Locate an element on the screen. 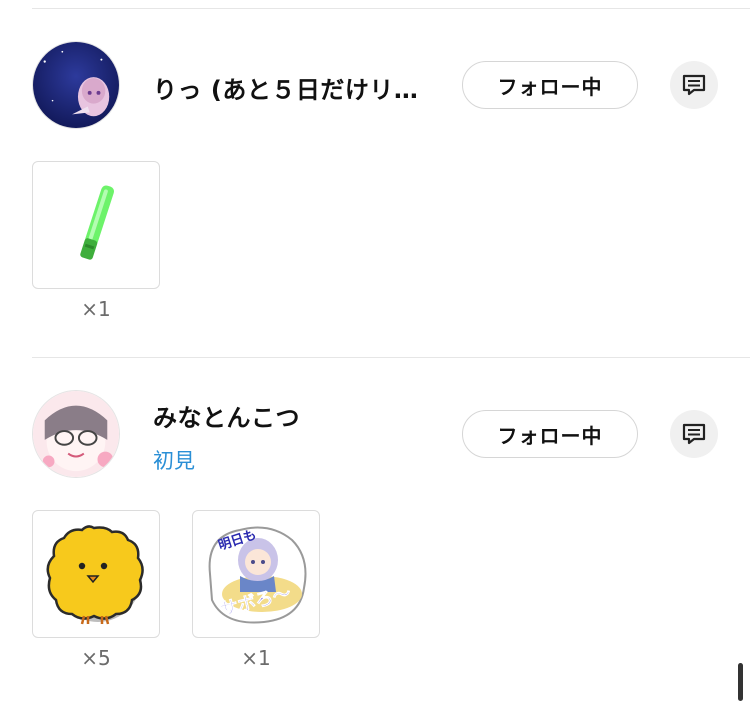 The image size is (750, 701). penlight-gift-icon is located at coordinates (97, 222).